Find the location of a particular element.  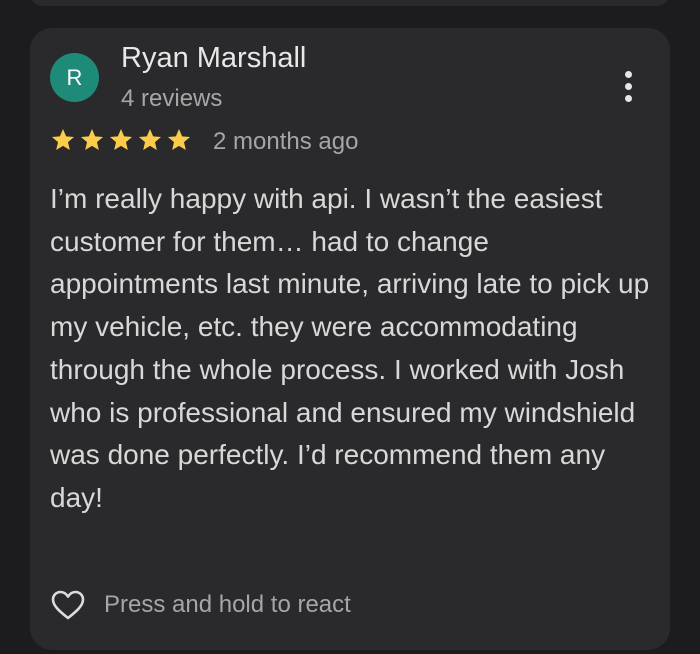

review-time: 2 months ago is located at coordinates (286, 141).